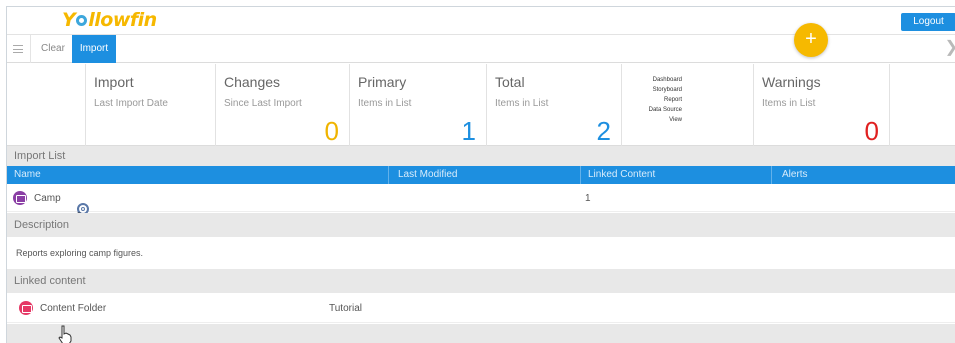 This screenshot has width=955, height=343. What do you see at coordinates (481, 281) in the screenshot?
I see `linked-content-heading: Linked content` at bounding box center [481, 281].